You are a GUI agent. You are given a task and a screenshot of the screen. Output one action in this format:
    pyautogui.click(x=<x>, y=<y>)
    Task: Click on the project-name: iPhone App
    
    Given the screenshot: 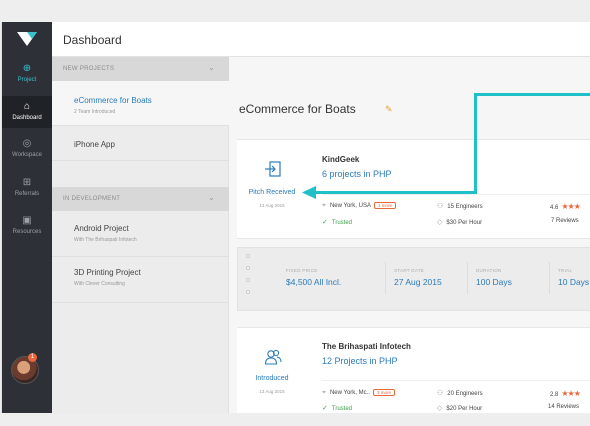 What is the action you would take?
    pyautogui.click(x=94, y=144)
    